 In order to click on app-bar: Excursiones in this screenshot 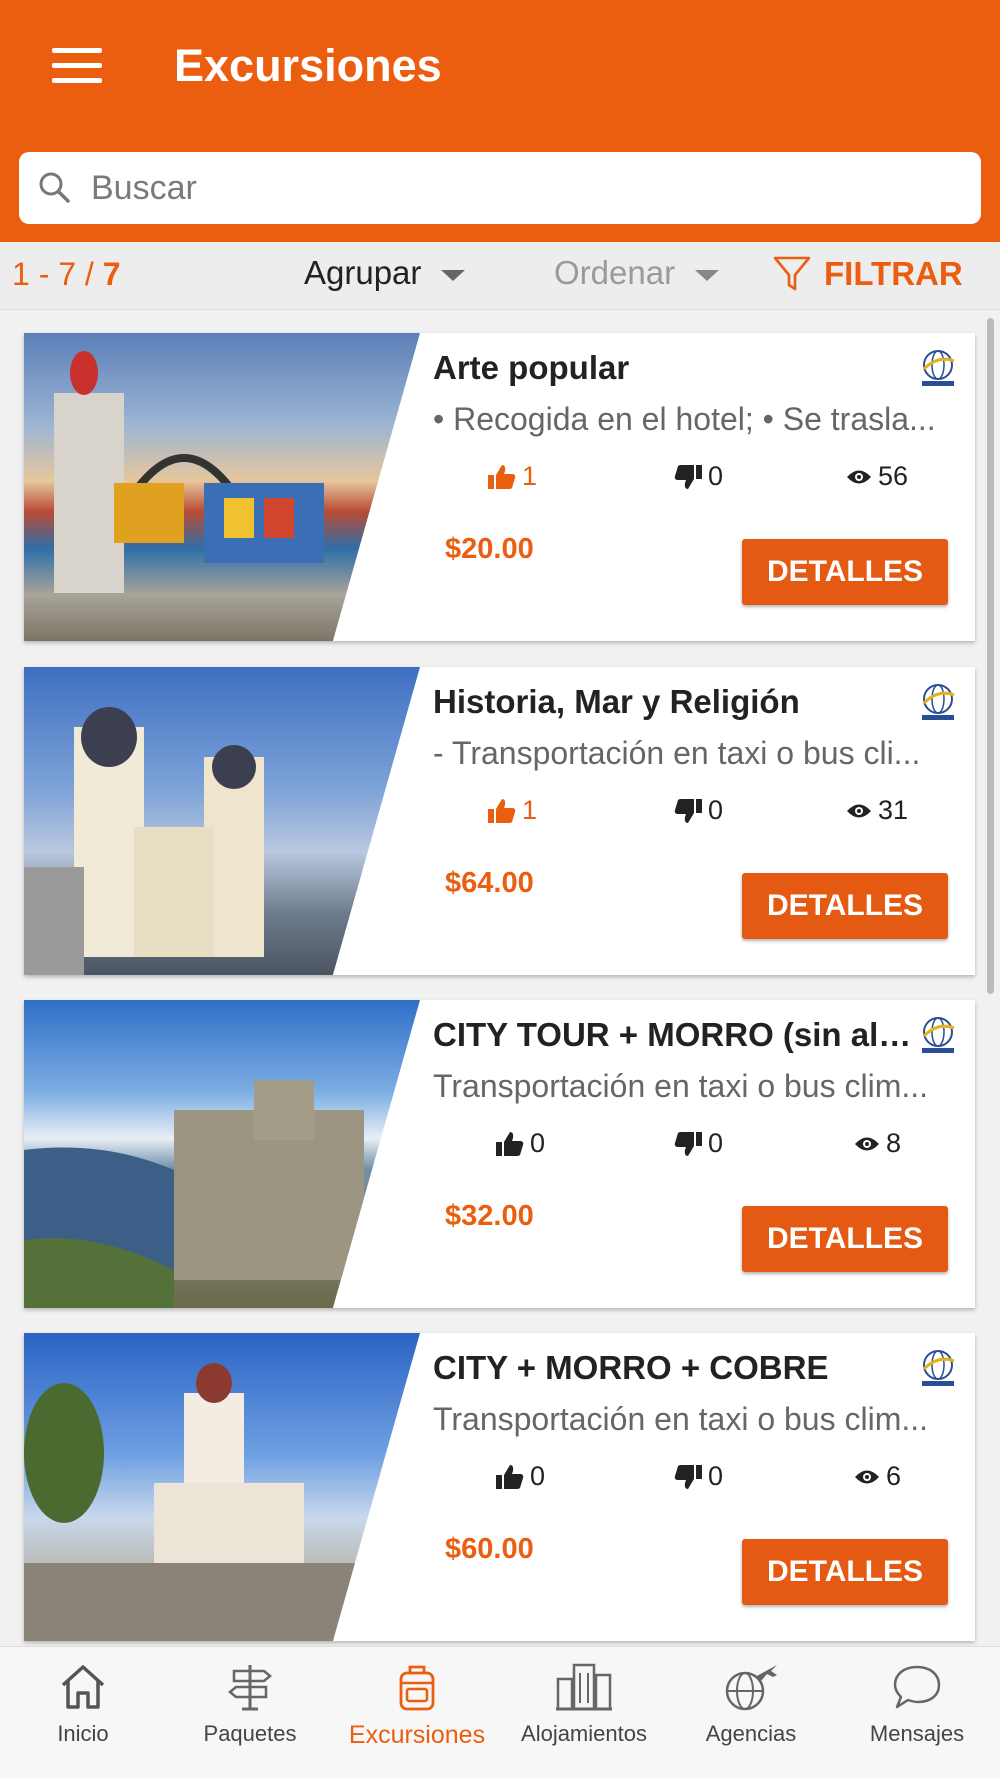, I will do `click(500, 121)`.